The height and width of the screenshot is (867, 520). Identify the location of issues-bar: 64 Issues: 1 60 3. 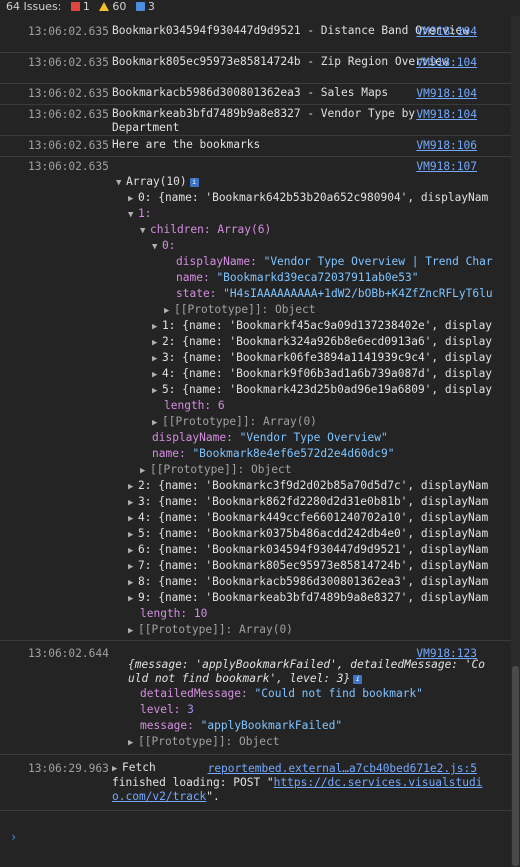
(260, 8).